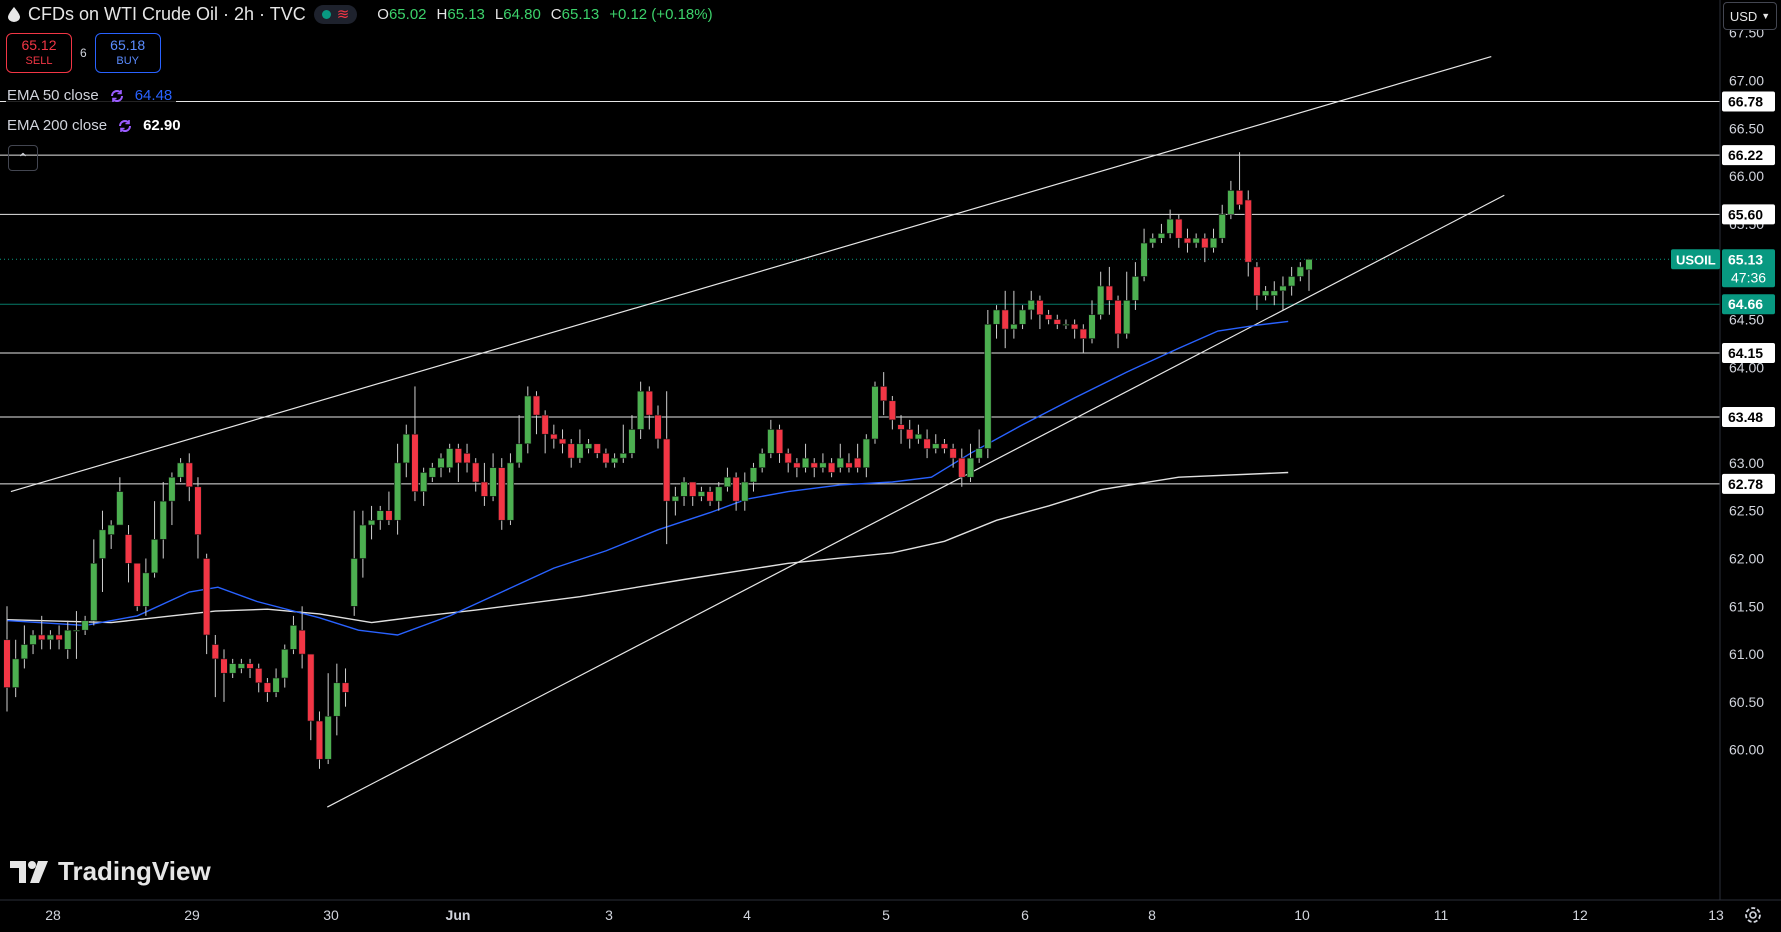 This screenshot has width=1781, height=932. I want to click on chevron-down-icon: ▼, so click(1766, 16).